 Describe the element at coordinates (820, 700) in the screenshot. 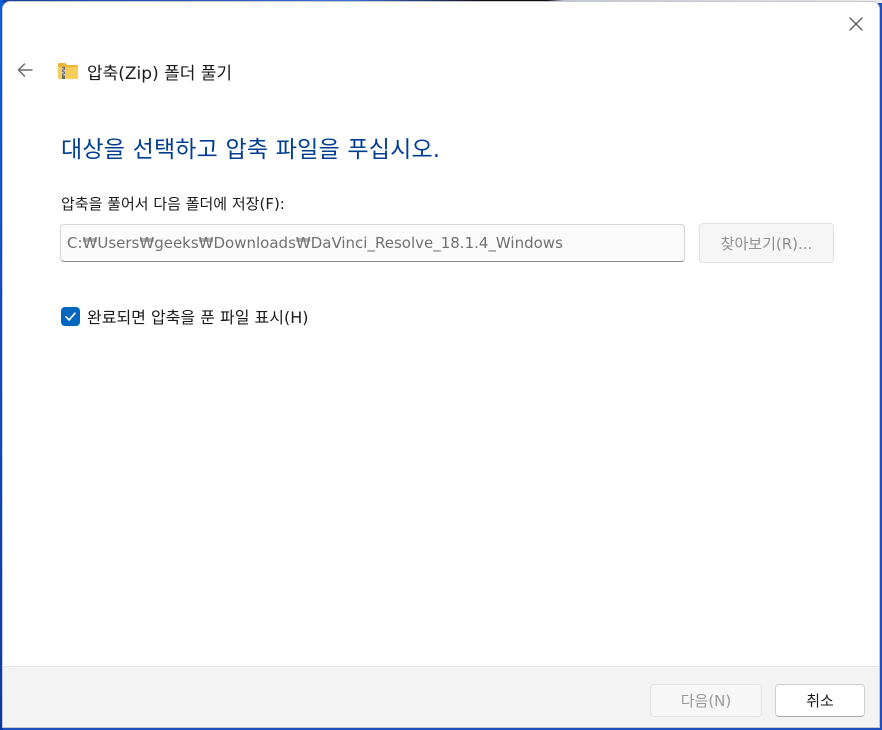

I see `cancel-button: 취소` at that location.